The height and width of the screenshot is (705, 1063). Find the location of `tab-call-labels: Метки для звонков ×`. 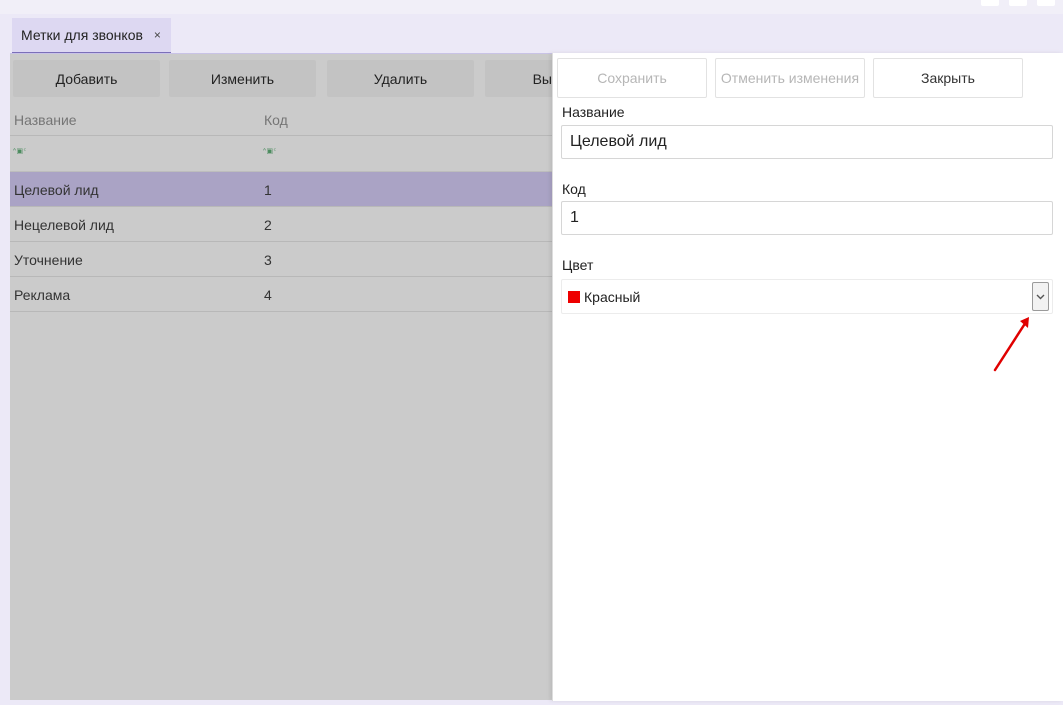

tab-call-labels: Метки для звонков × is located at coordinates (91, 36).